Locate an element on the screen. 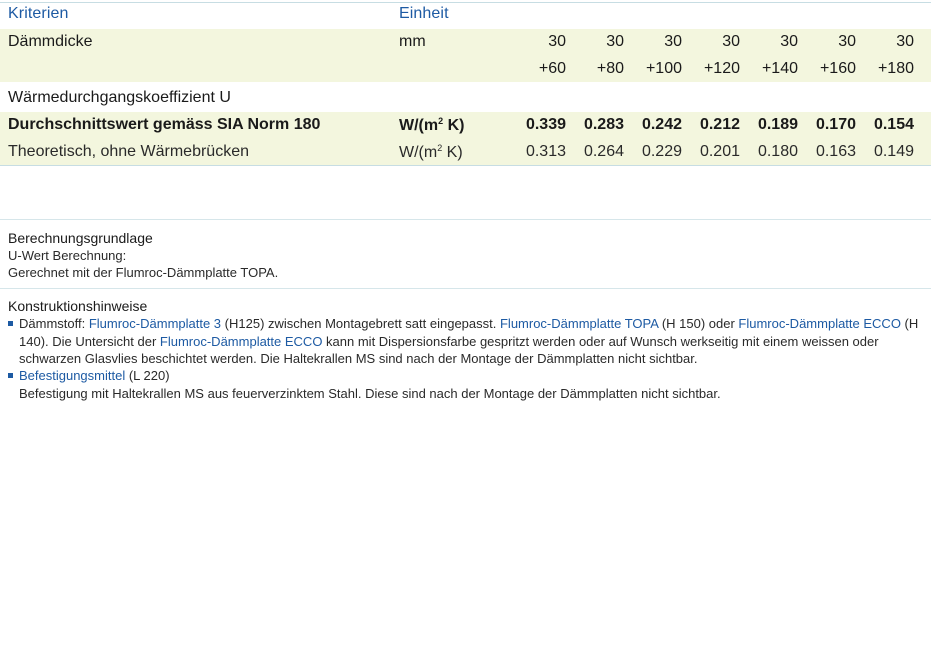 This screenshot has height=670, width=934. header-unit: Einheit is located at coordinates (424, 13).